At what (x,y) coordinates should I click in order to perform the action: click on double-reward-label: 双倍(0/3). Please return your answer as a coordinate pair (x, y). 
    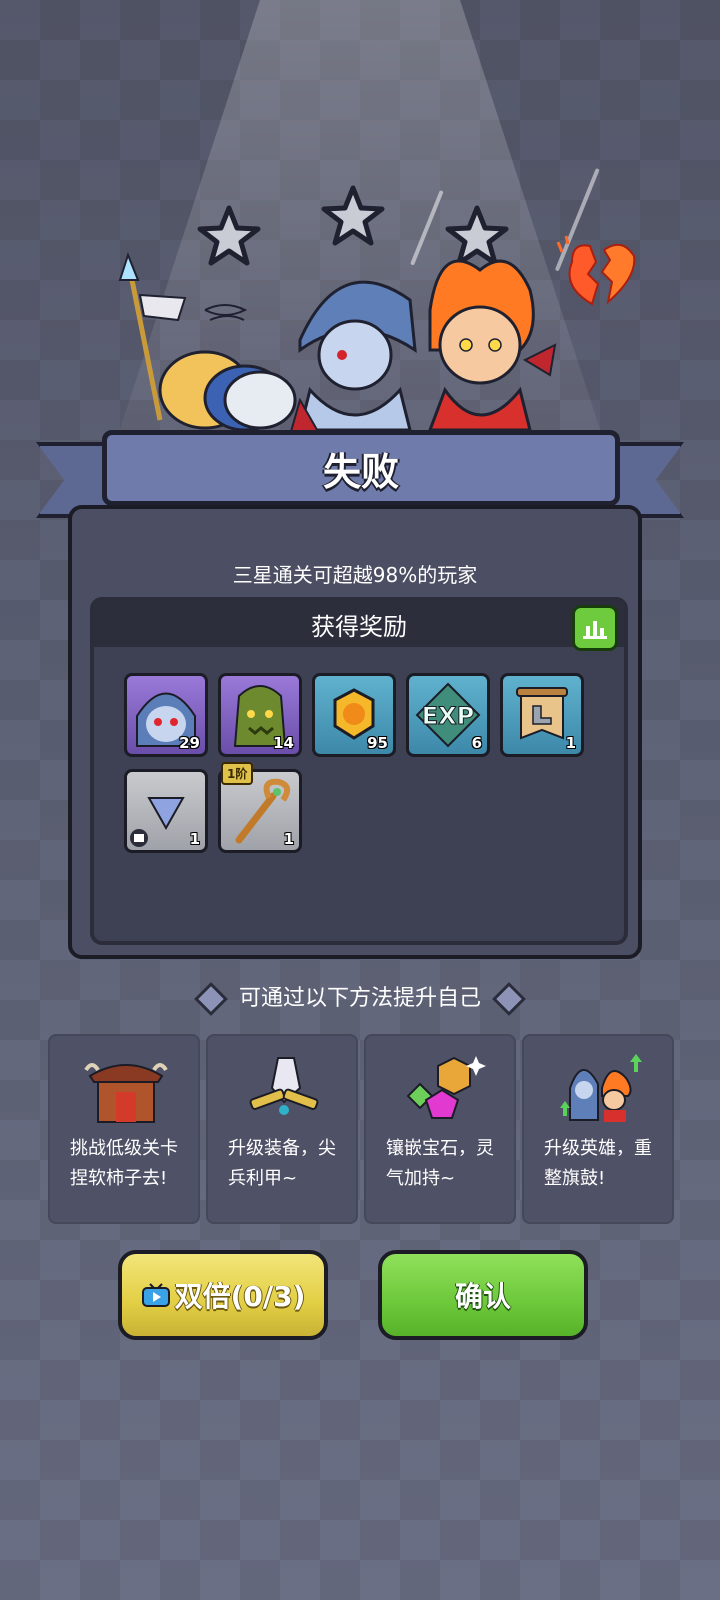
    Looking at the image, I should click on (240, 1296).